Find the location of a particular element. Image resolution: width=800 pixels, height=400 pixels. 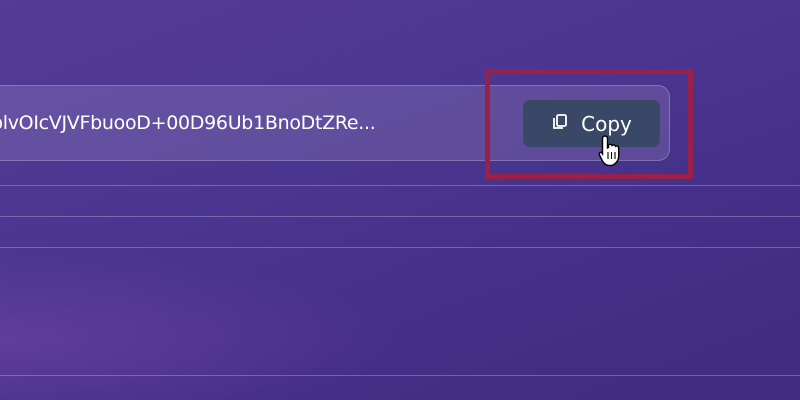

hand-pointer-icon is located at coordinates (611, 153).